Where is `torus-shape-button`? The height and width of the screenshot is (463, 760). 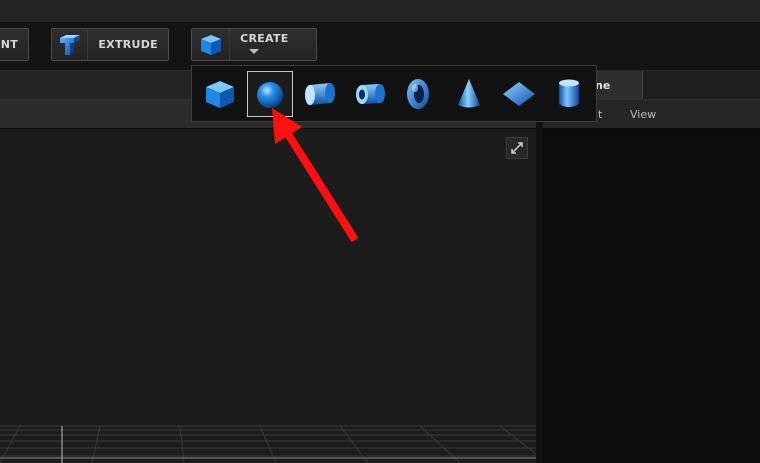 torus-shape-button is located at coordinates (418, 94).